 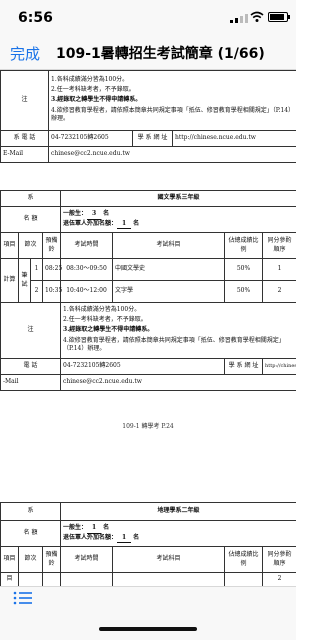 I want to click on wifi-icon, so click(x=257, y=16).